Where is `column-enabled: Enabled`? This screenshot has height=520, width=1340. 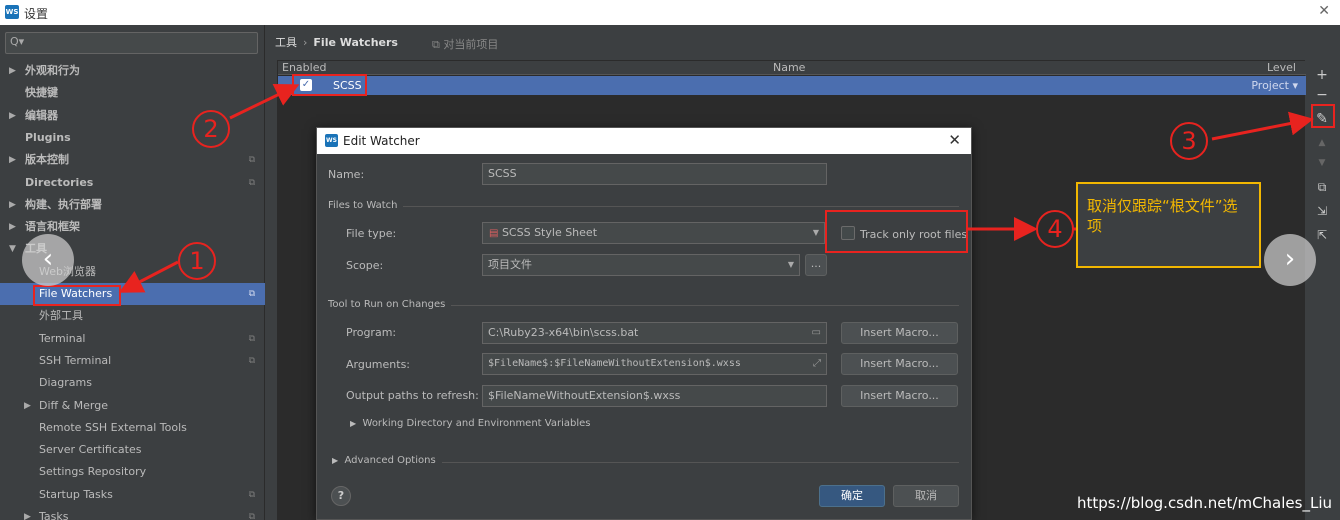
column-enabled: Enabled is located at coordinates (304, 67).